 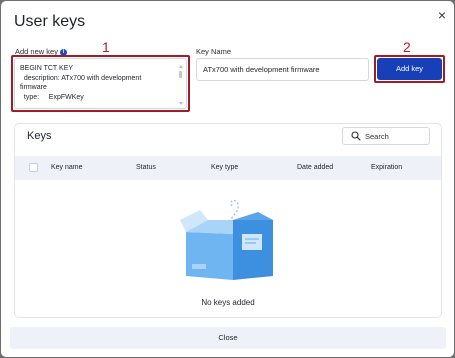 I want to click on select-all-checkbox, so click(x=33, y=167).